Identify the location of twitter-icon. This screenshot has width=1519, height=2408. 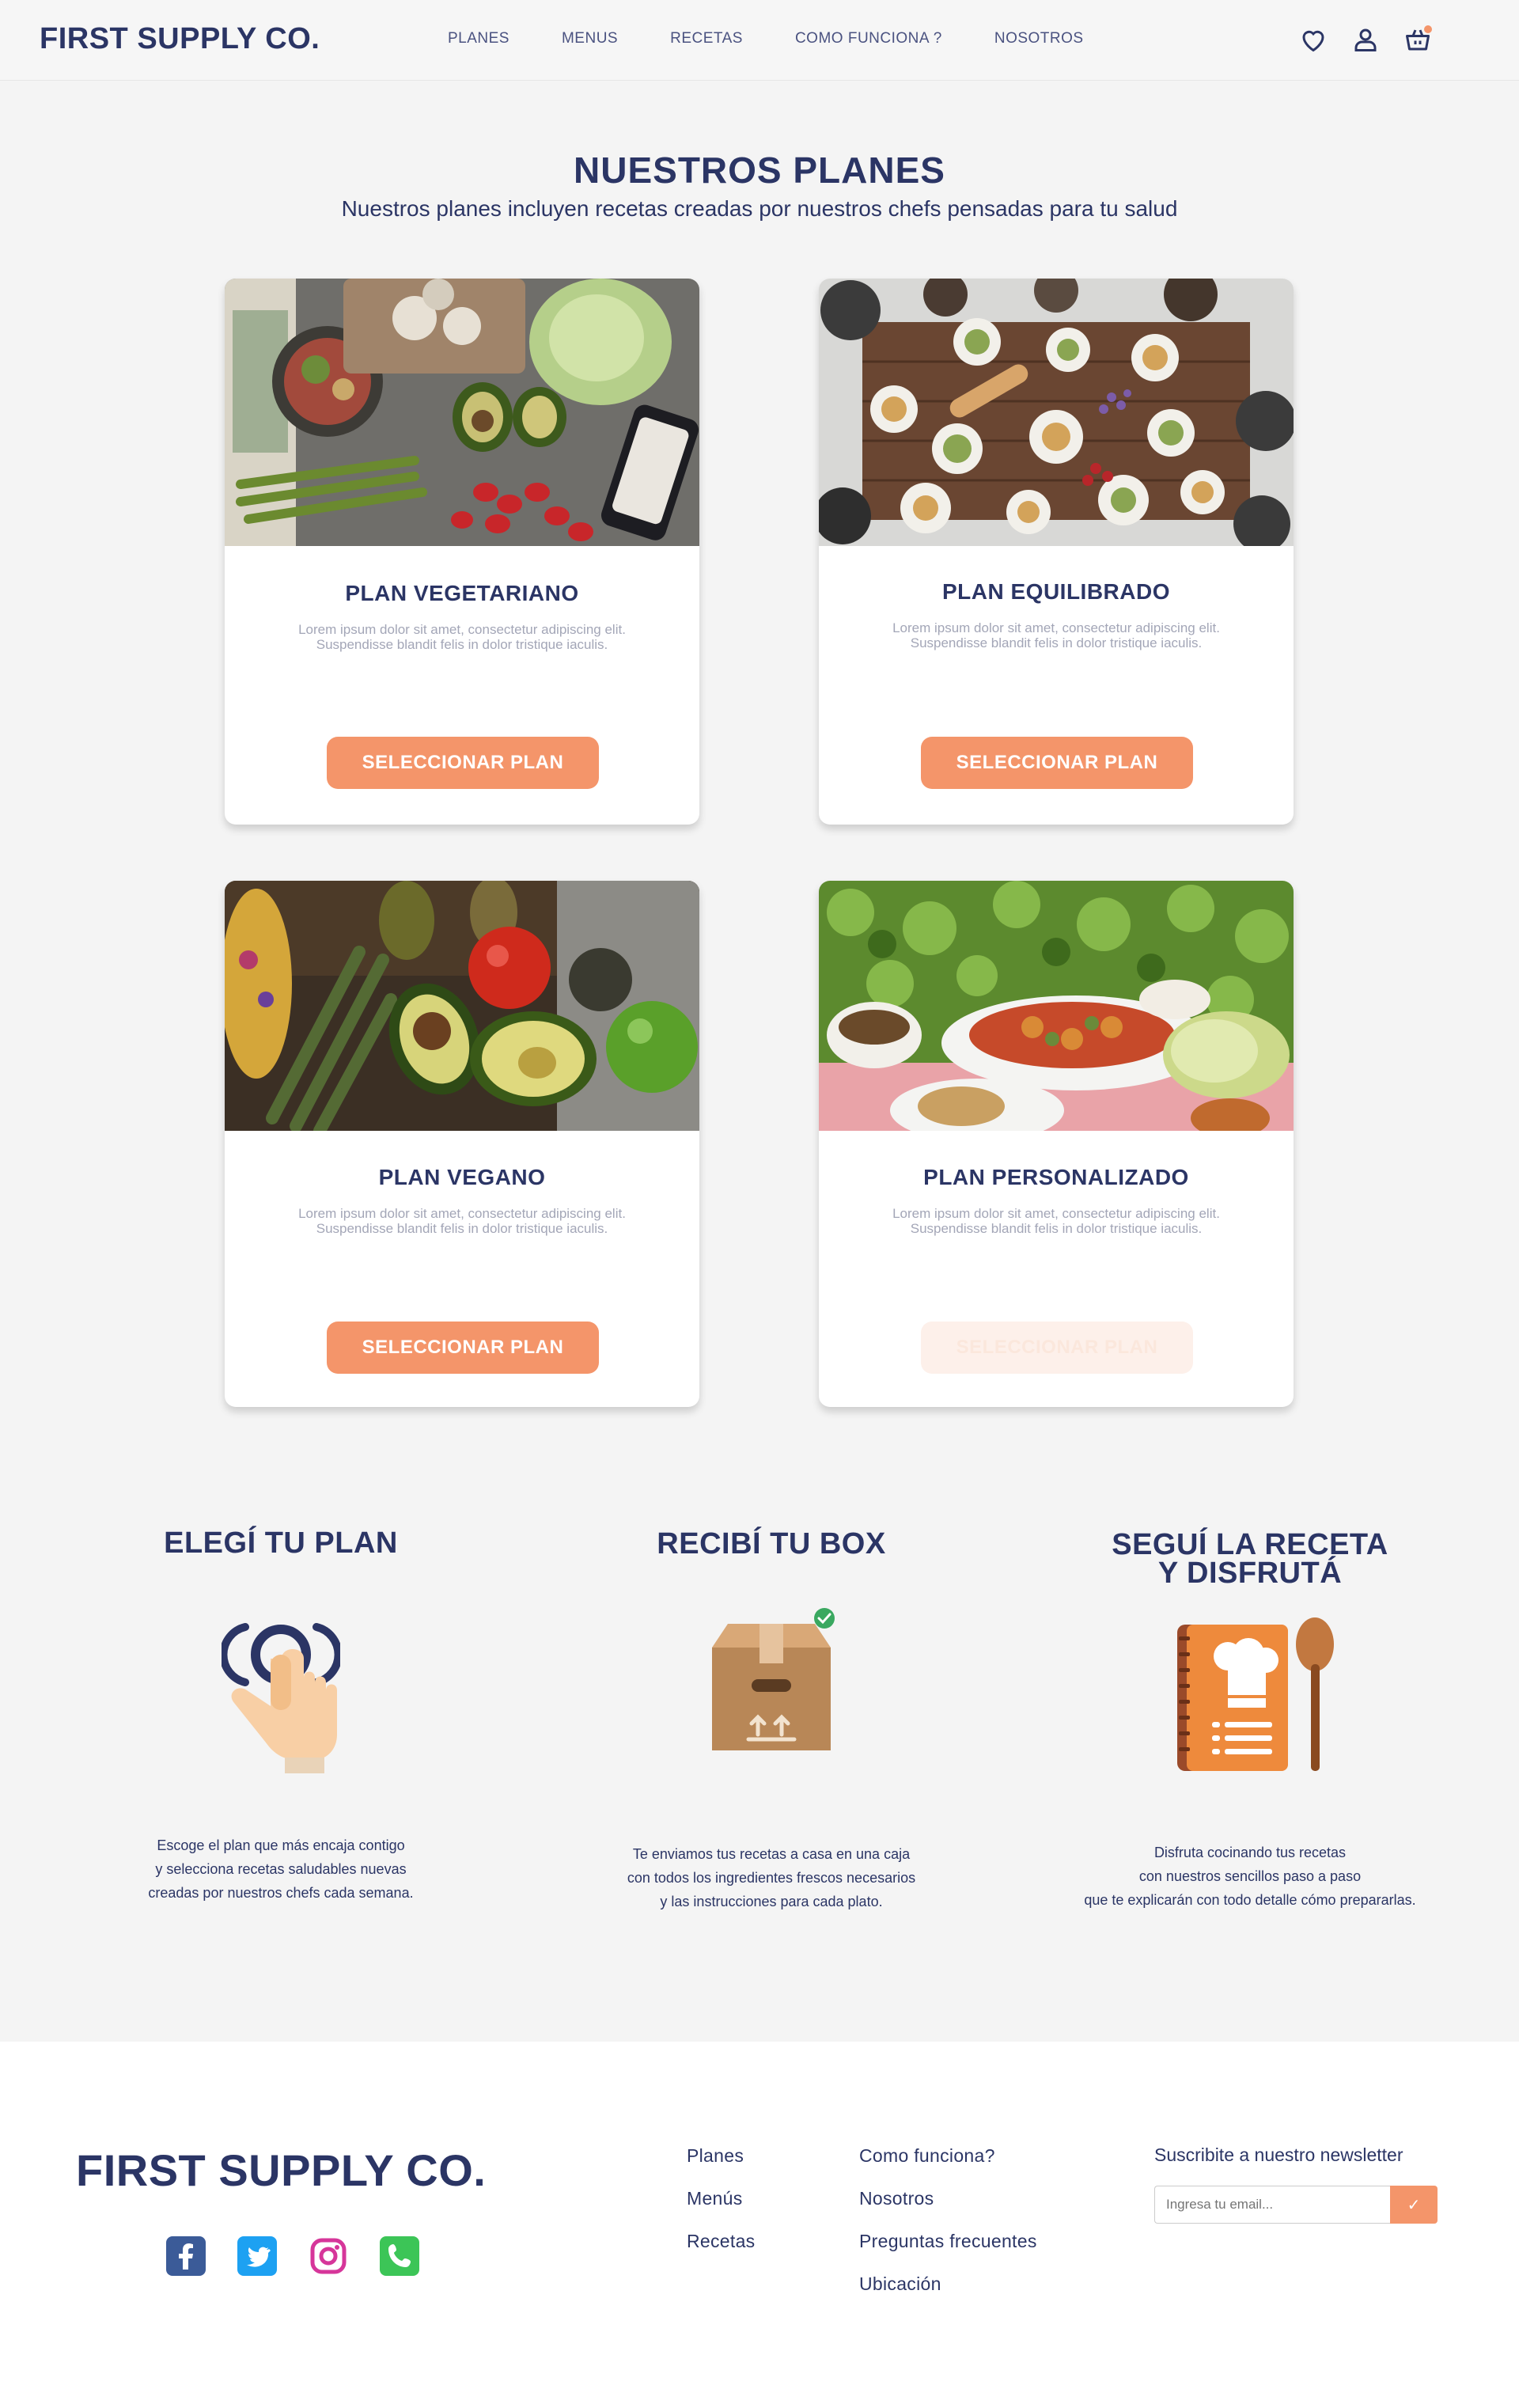
(257, 2256).